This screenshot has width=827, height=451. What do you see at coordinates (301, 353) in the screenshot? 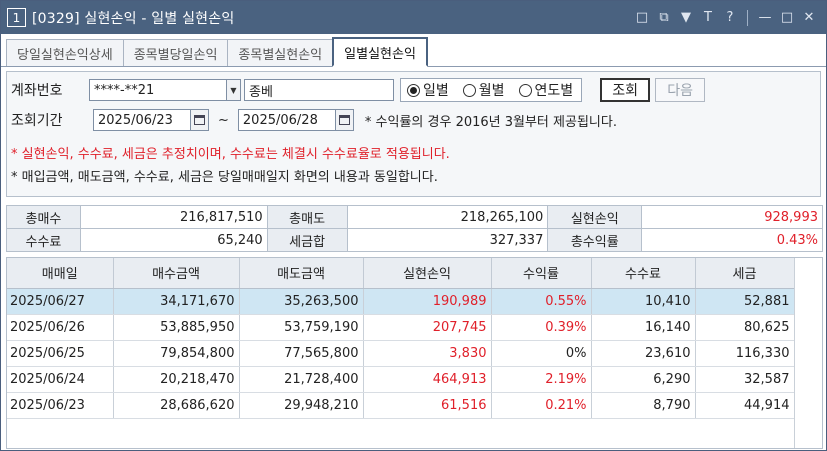
I see `cell-sell: 77,565,800` at bounding box center [301, 353].